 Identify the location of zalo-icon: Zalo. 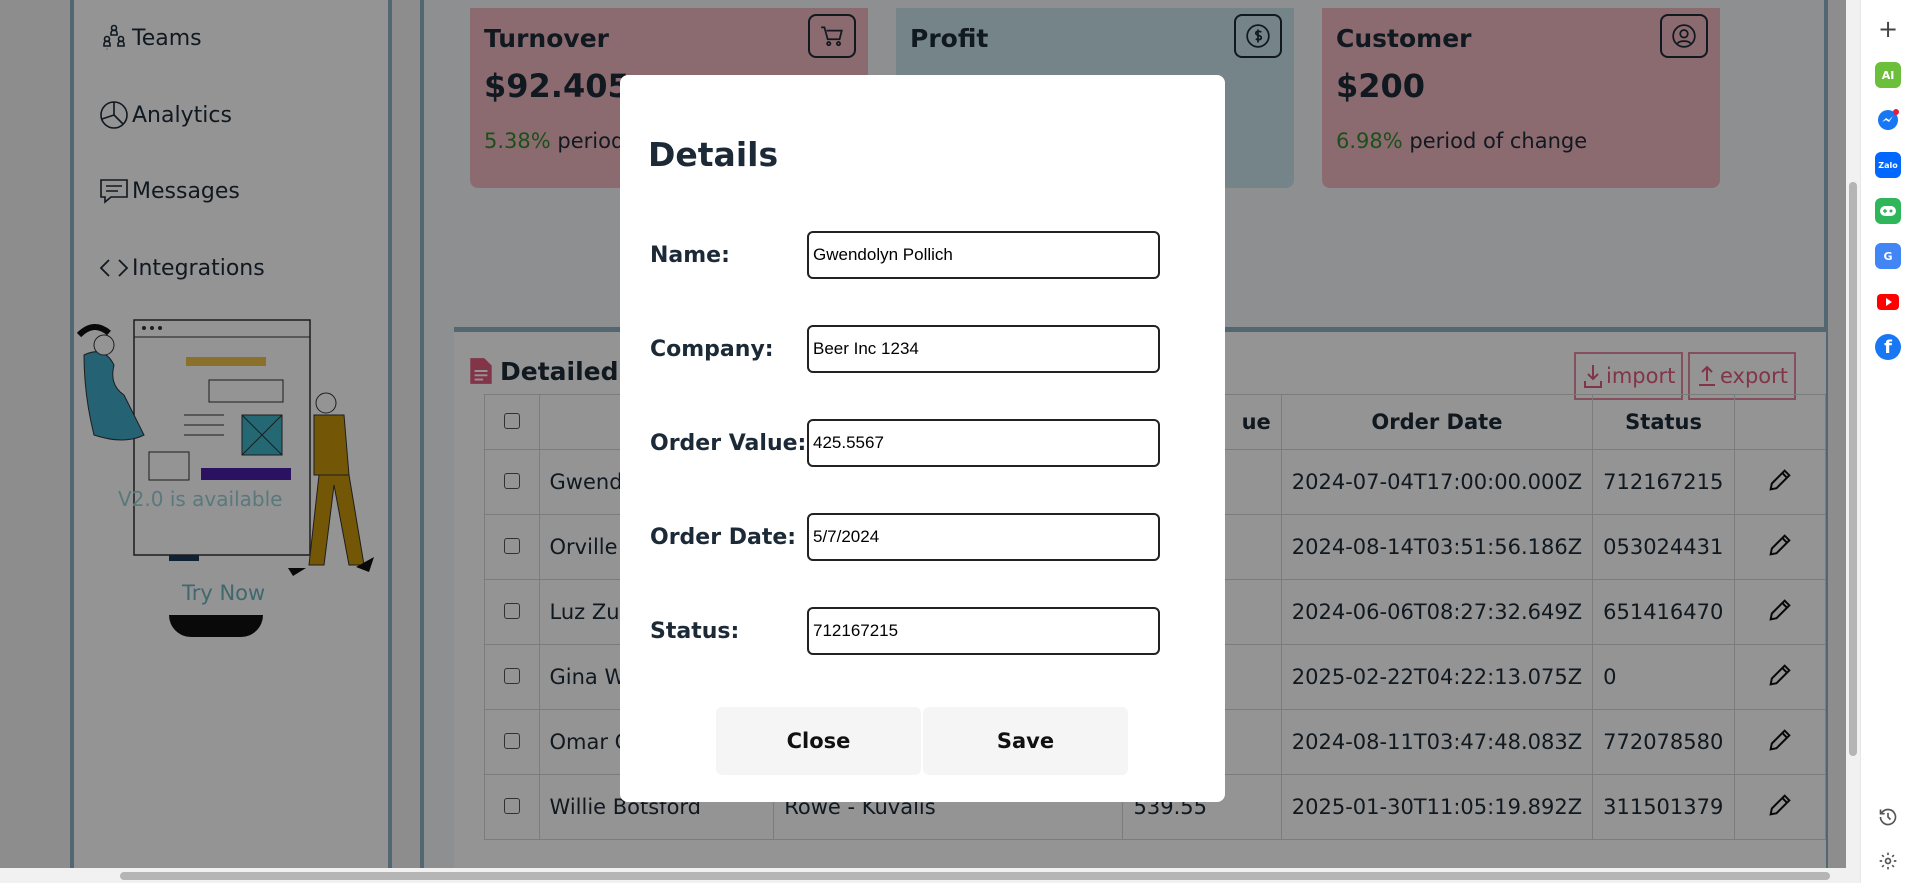
(1888, 165).